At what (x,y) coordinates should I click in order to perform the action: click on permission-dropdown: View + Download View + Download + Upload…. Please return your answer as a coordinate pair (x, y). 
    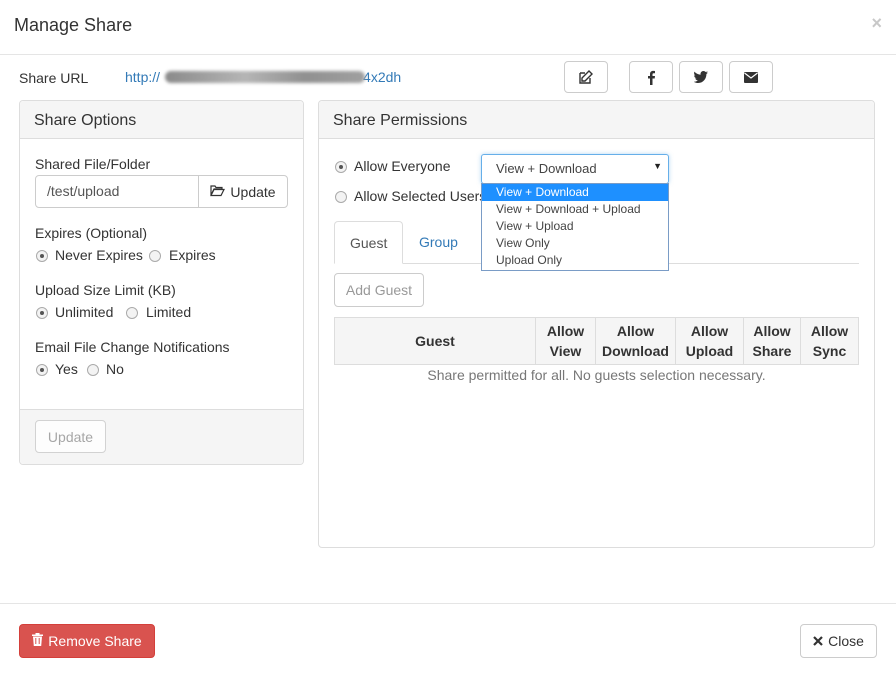
    Looking at the image, I should click on (575, 227).